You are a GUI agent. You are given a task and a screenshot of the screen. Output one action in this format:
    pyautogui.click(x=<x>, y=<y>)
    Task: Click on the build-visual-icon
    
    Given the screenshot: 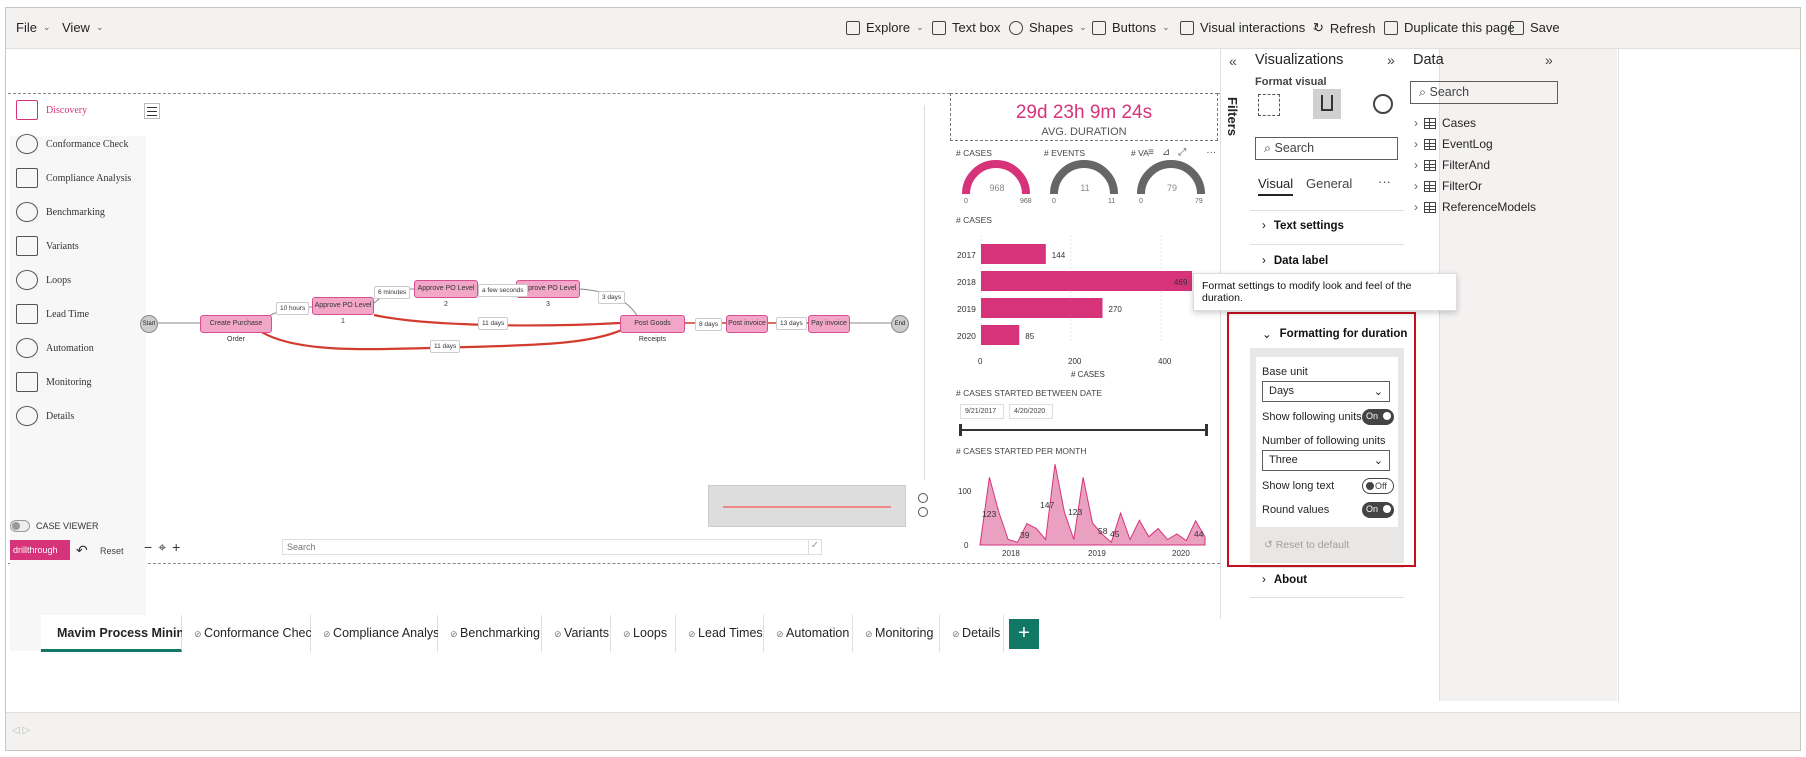 What is the action you would take?
    pyautogui.click(x=1269, y=105)
    